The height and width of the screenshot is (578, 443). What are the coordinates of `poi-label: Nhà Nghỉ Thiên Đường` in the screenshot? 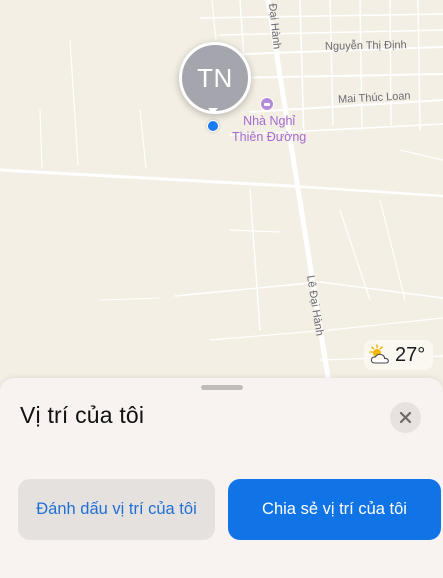 It's located at (269, 129).